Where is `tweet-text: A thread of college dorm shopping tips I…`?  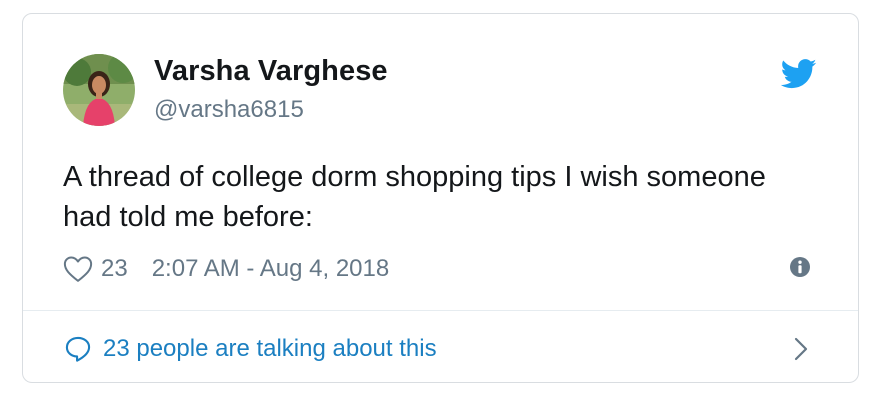
tweet-text: A thread of college dorm shopping tips I… is located at coordinates (414, 197).